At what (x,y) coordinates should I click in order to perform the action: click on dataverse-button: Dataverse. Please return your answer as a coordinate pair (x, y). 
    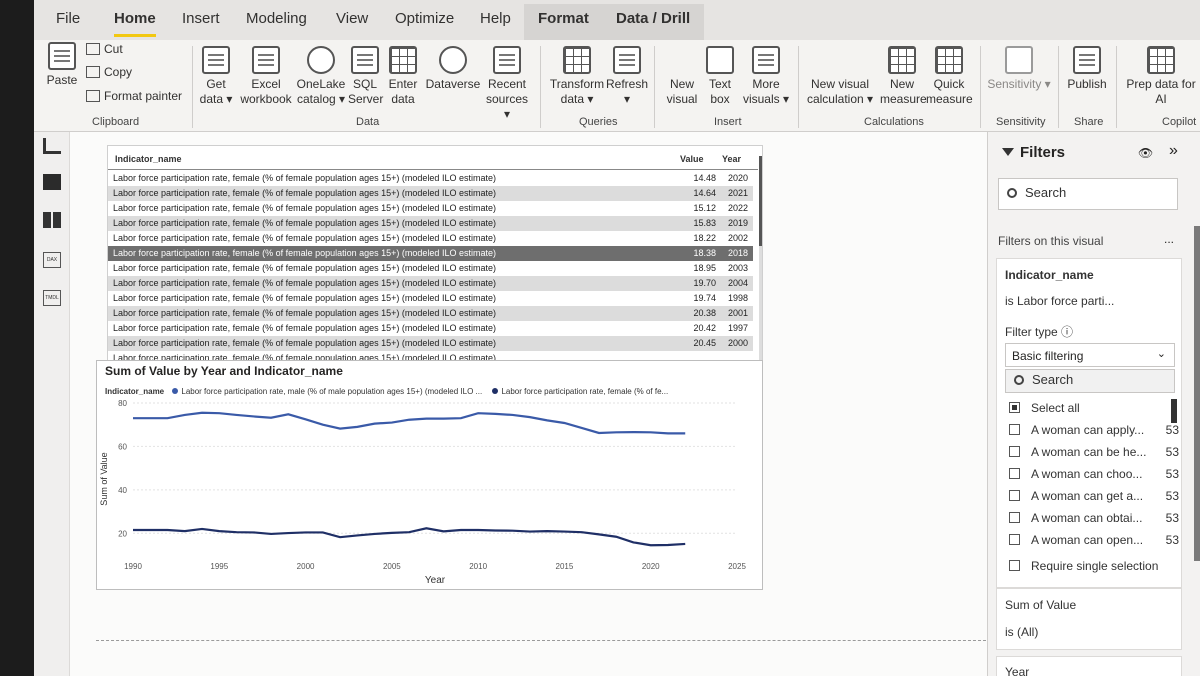
    Looking at the image, I should click on (453, 69).